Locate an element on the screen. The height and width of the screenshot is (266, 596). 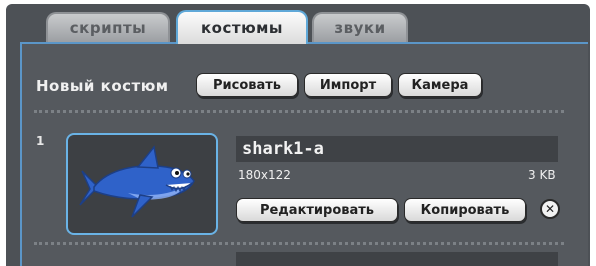
costume-thumbnail is located at coordinates (142, 184).